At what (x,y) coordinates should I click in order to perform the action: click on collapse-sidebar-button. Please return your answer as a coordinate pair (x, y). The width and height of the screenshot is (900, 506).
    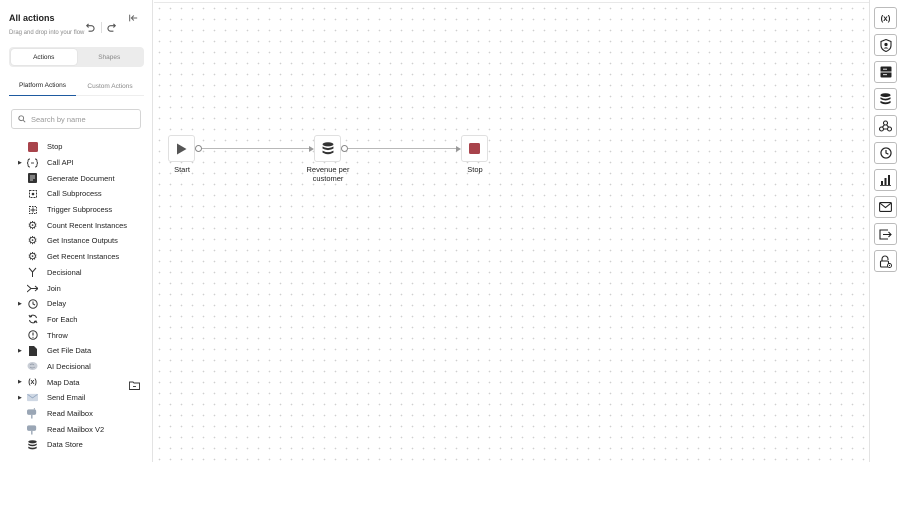
    Looking at the image, I should click on (133, 18).